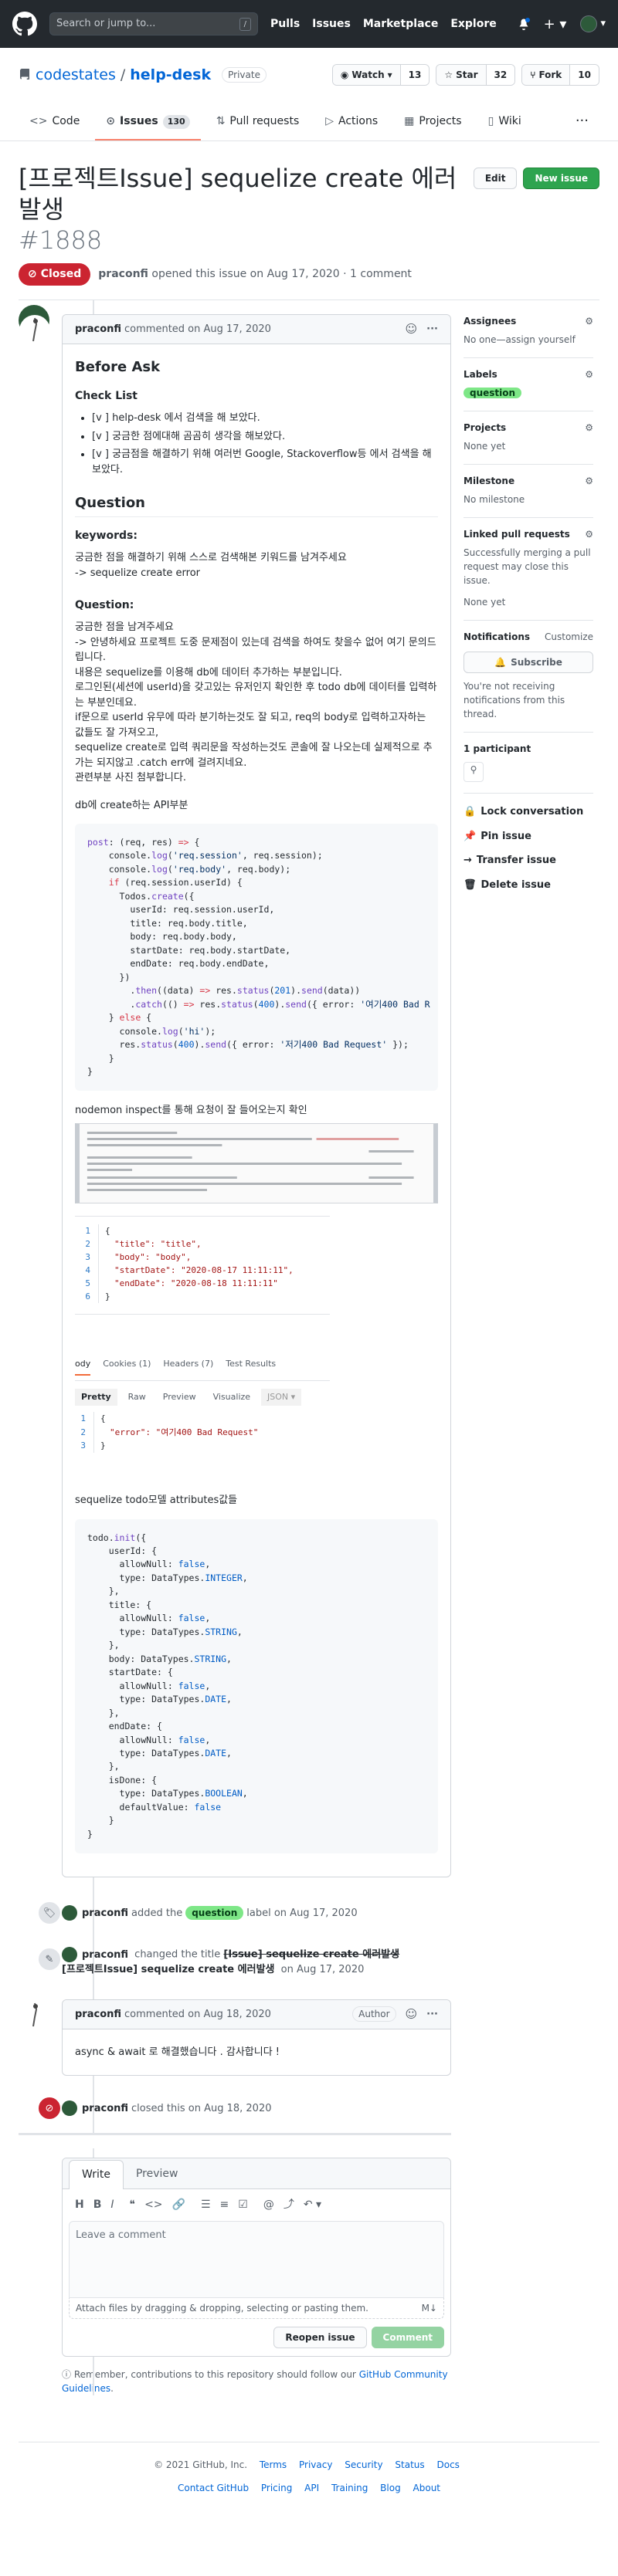  Describe the element at coordinates (97, 2205) in the screenshot. I see `bold-icon: B` at that location.